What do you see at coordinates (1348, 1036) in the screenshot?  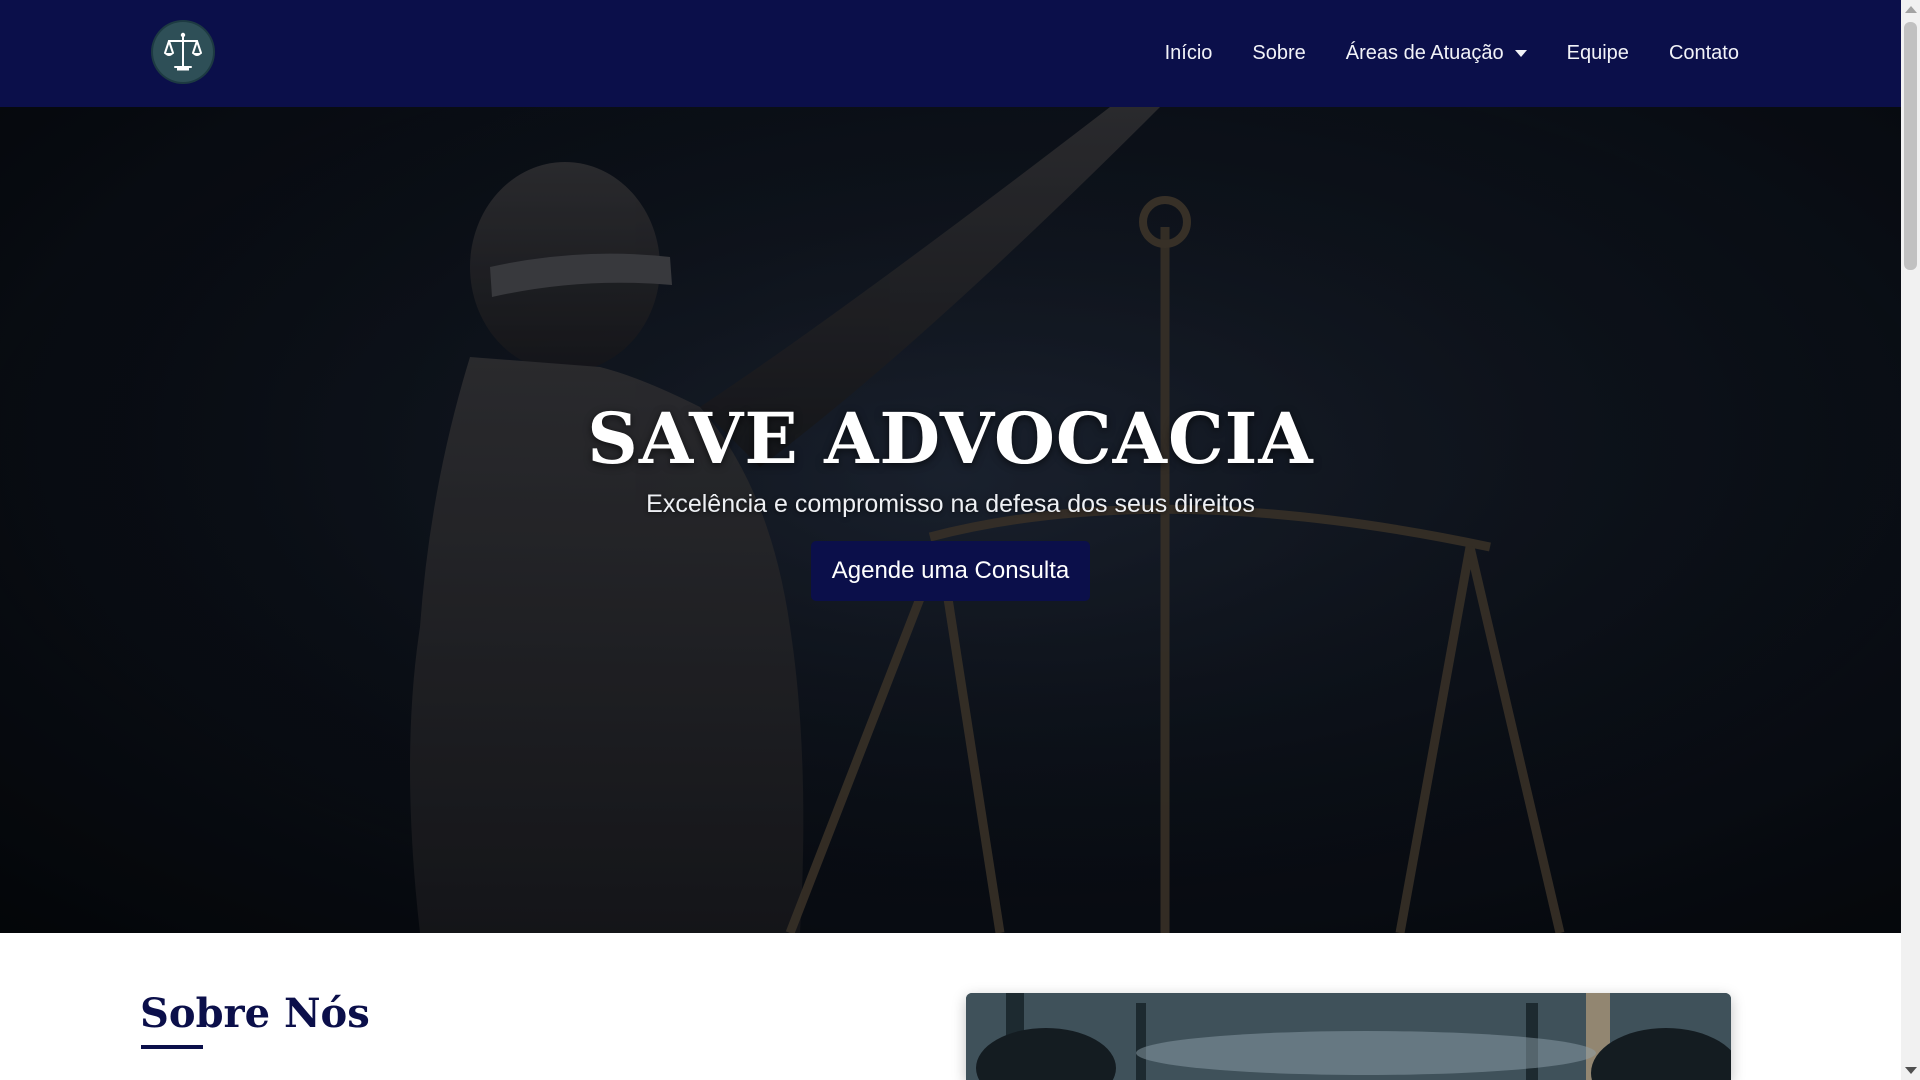 I see `office-photo-image` at bounding box center [1348, 1036].